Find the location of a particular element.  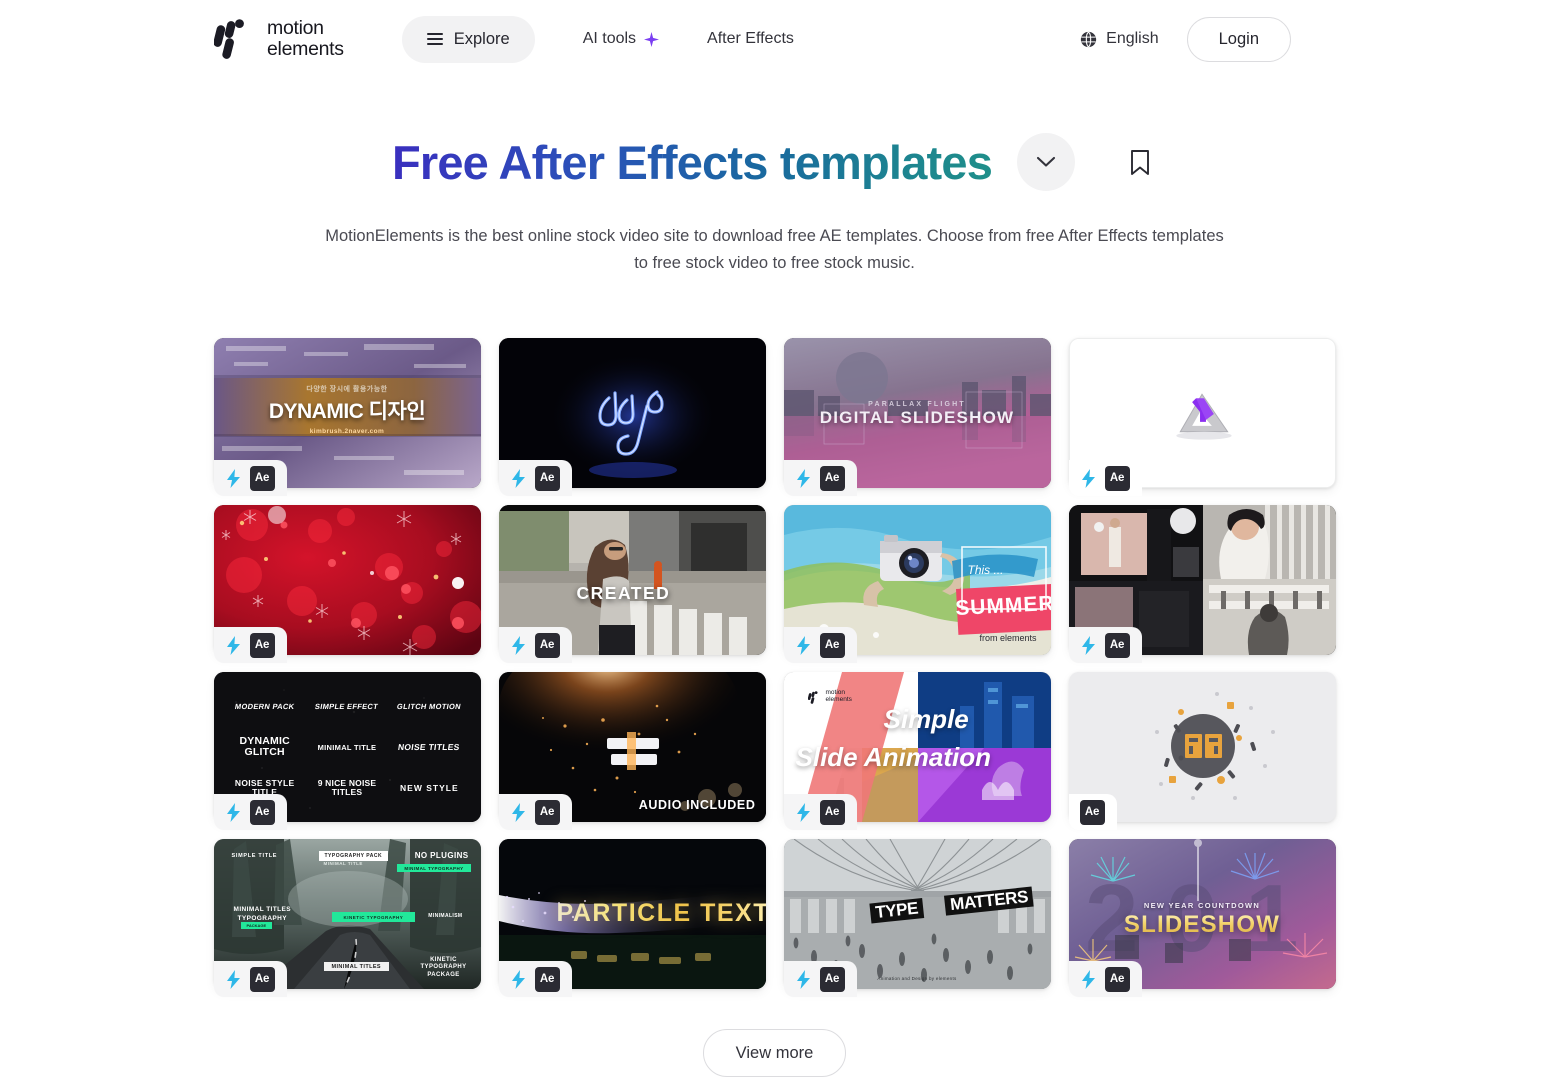

template-card: SUMMER This ... from elements Ae is located at coordinates (917, 584).